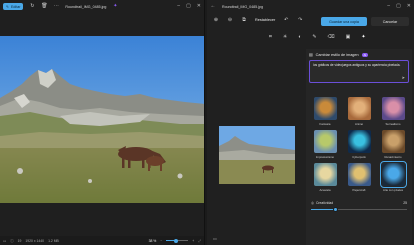 Image resolution: width=414 pixels, height=245 pixels. Describe the element at coordinates (314, 37) in the screenshot. I see `markup-icon: ✎` at that location.